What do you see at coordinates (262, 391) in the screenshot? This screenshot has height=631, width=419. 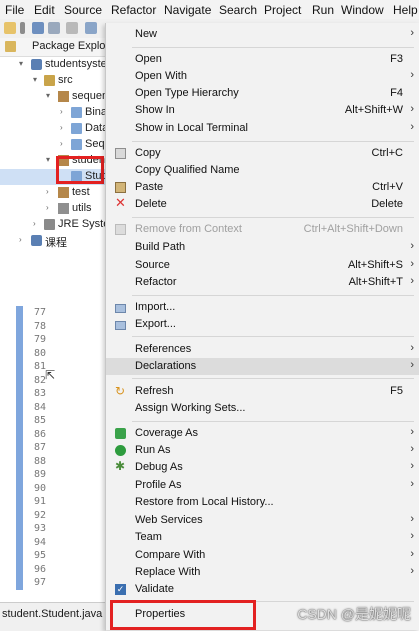 I see `menu-item-refresh: ↻ Refresh F5` at bounding box center [262, 391].